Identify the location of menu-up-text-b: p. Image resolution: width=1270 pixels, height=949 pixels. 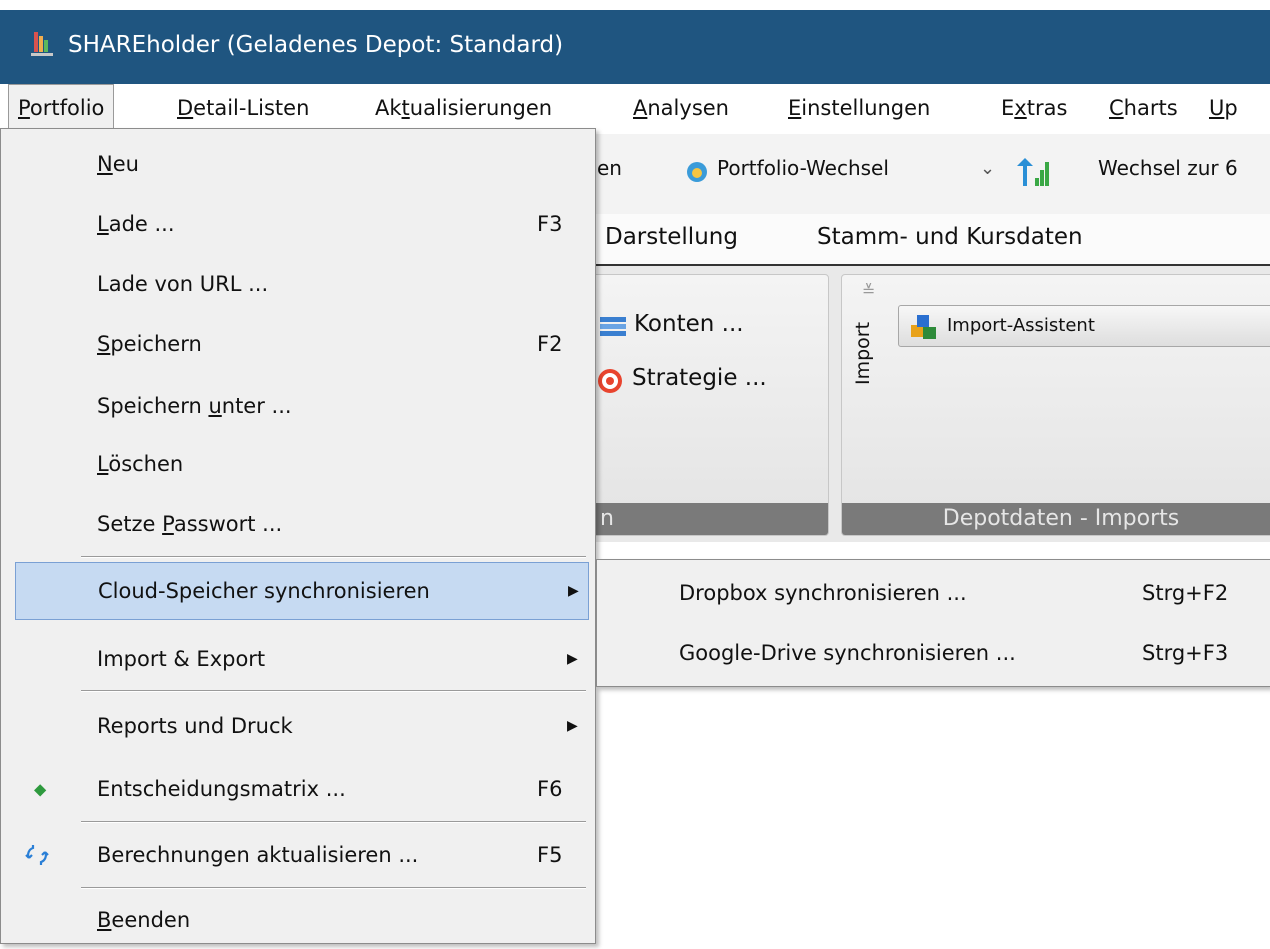
(1231, 108).